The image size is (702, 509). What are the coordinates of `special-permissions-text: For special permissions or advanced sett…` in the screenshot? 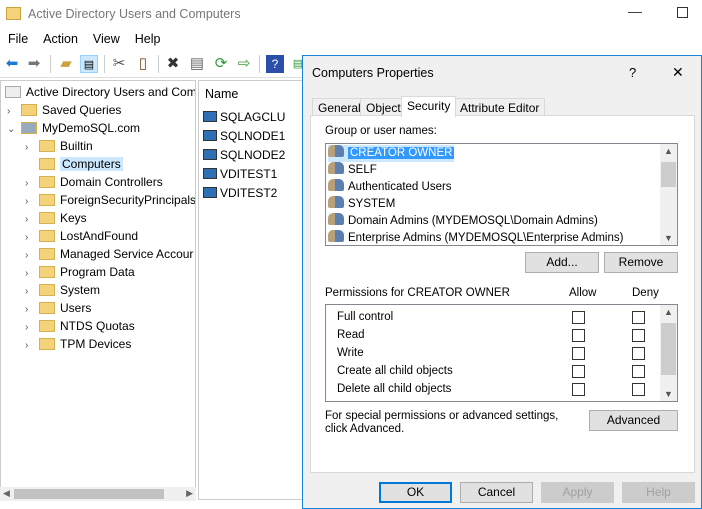 It's located at (442, 422).